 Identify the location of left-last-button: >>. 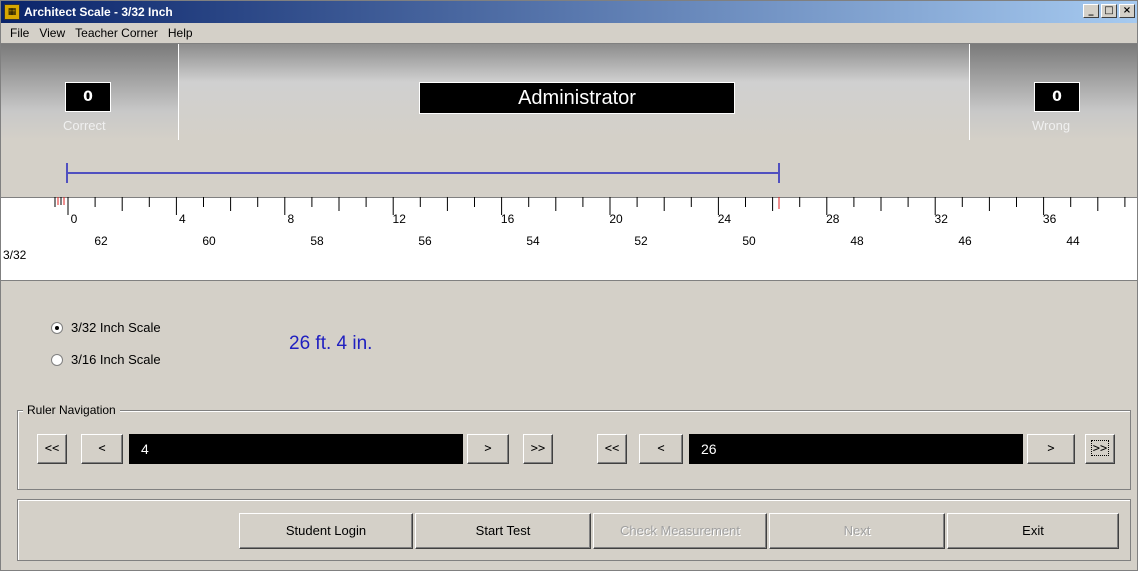
(538, 449).